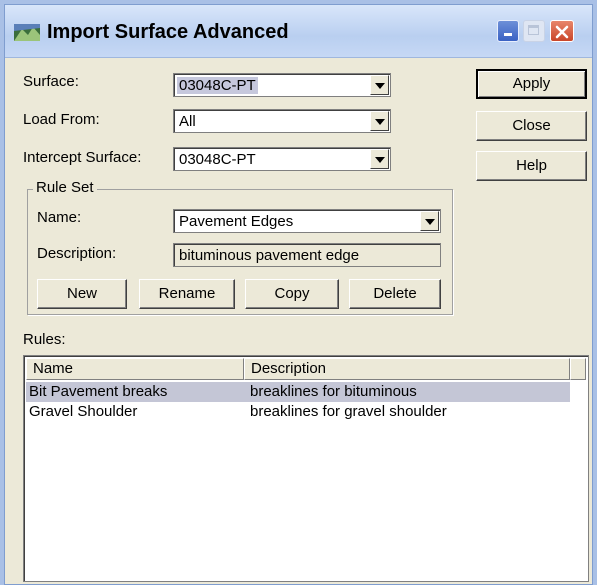  Describe the element at coordinates (83, 411) in the screenshot. I see `rule-name-cell: Gravel Shoulder` at that location.